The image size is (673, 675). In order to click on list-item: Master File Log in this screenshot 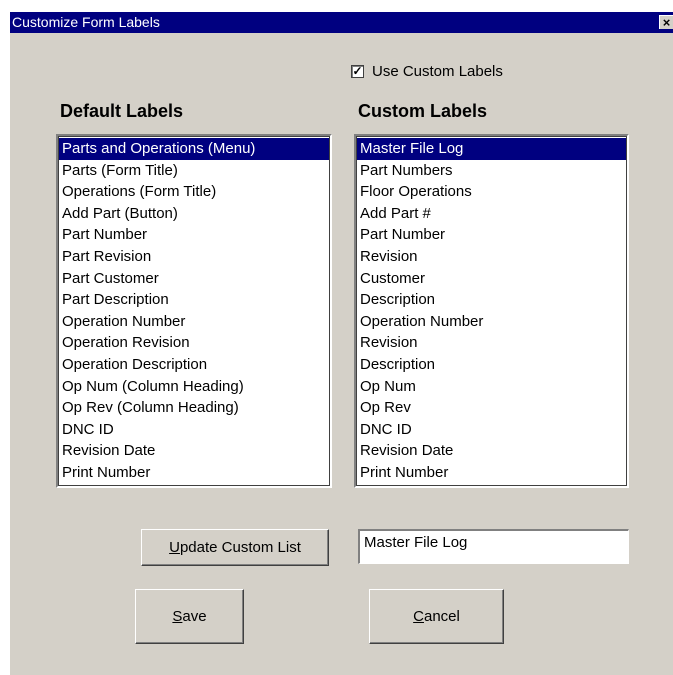, I will do `click(491, 149)`.